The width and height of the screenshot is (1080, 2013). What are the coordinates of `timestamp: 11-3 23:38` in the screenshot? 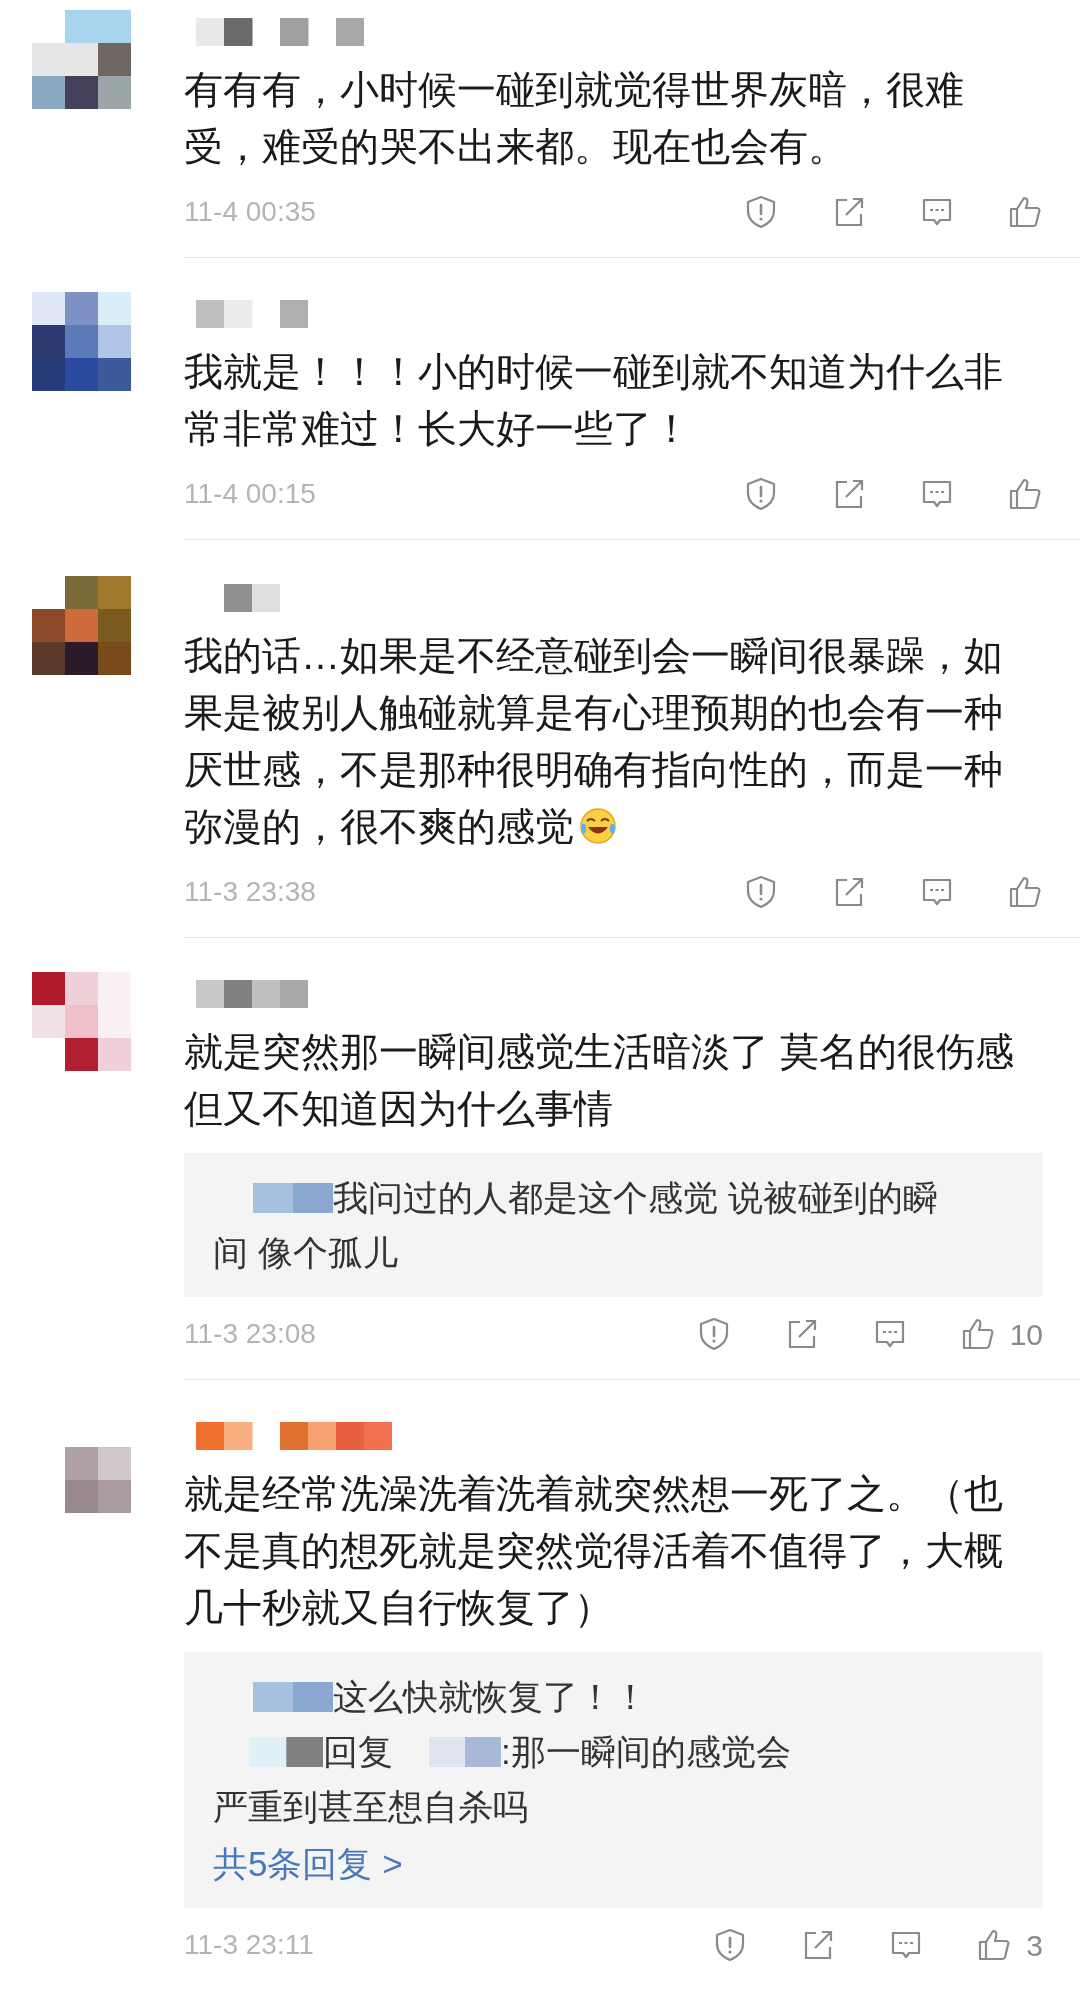 It's located at (250, 892).